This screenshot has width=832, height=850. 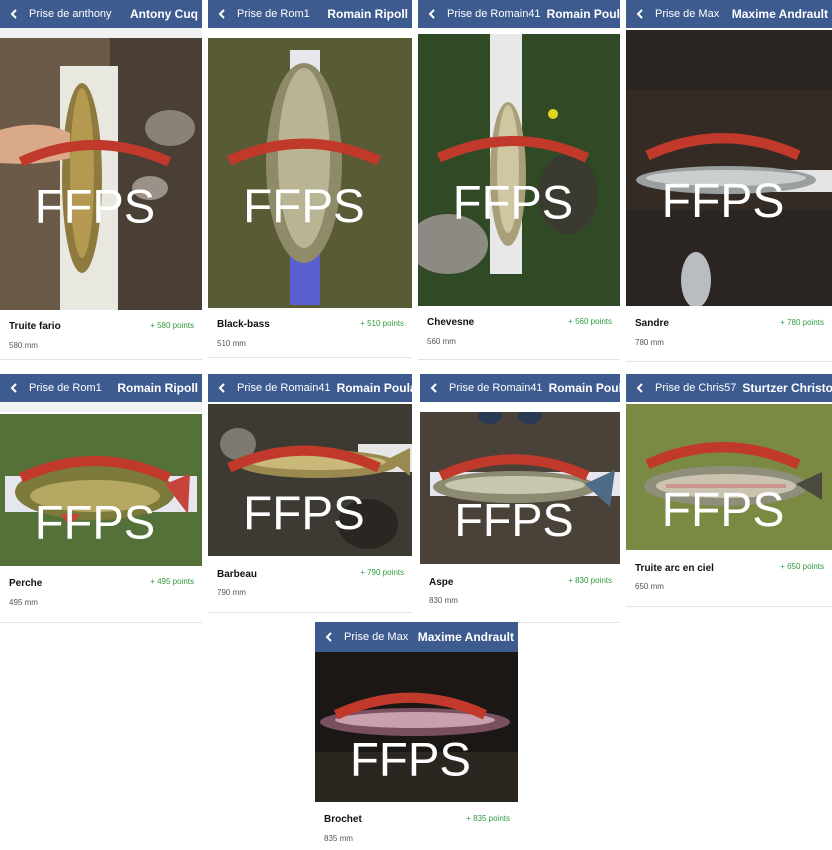 What do you see at coordinates (649, 586) in the screenshot?
I see `fish-length: 650 mm` at bounding box center [649, 586].